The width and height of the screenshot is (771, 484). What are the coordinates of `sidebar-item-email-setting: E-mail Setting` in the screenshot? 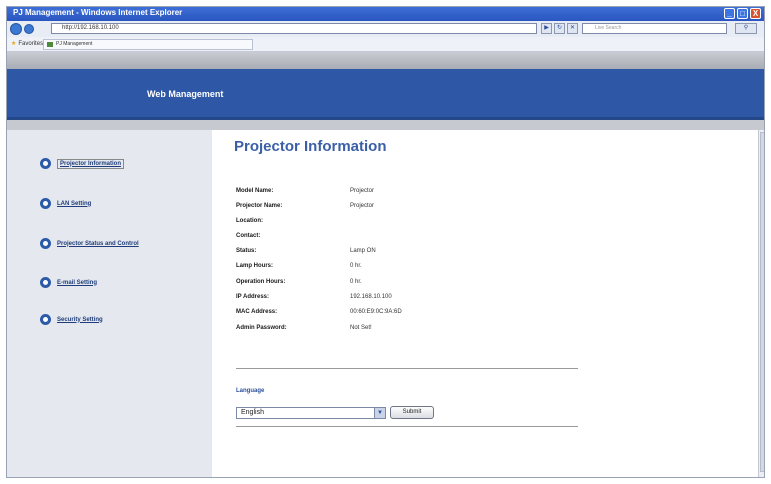 It's located at (68, 282).